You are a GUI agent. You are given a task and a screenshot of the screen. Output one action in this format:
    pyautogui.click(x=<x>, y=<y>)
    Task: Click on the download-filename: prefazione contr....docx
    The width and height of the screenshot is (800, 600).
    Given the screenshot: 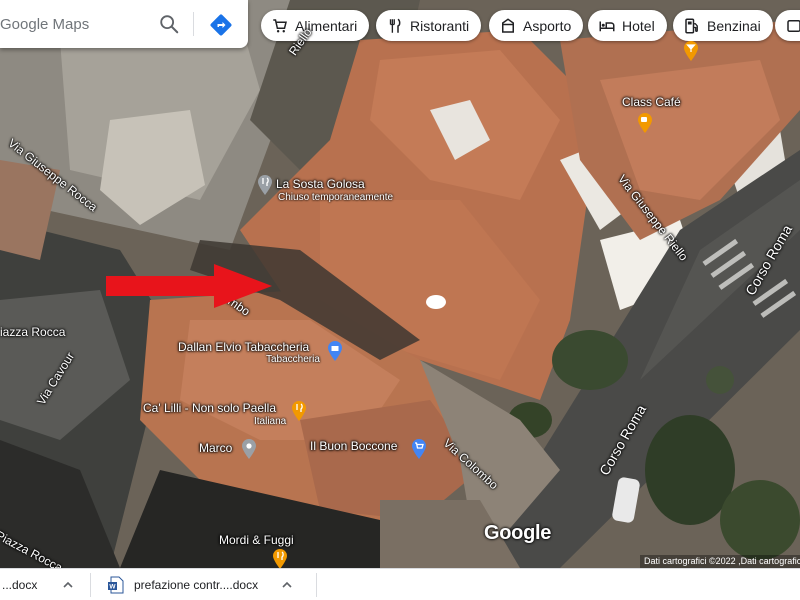 What is the action you would take?
    pyautogui.click(x=196, y=585)
    